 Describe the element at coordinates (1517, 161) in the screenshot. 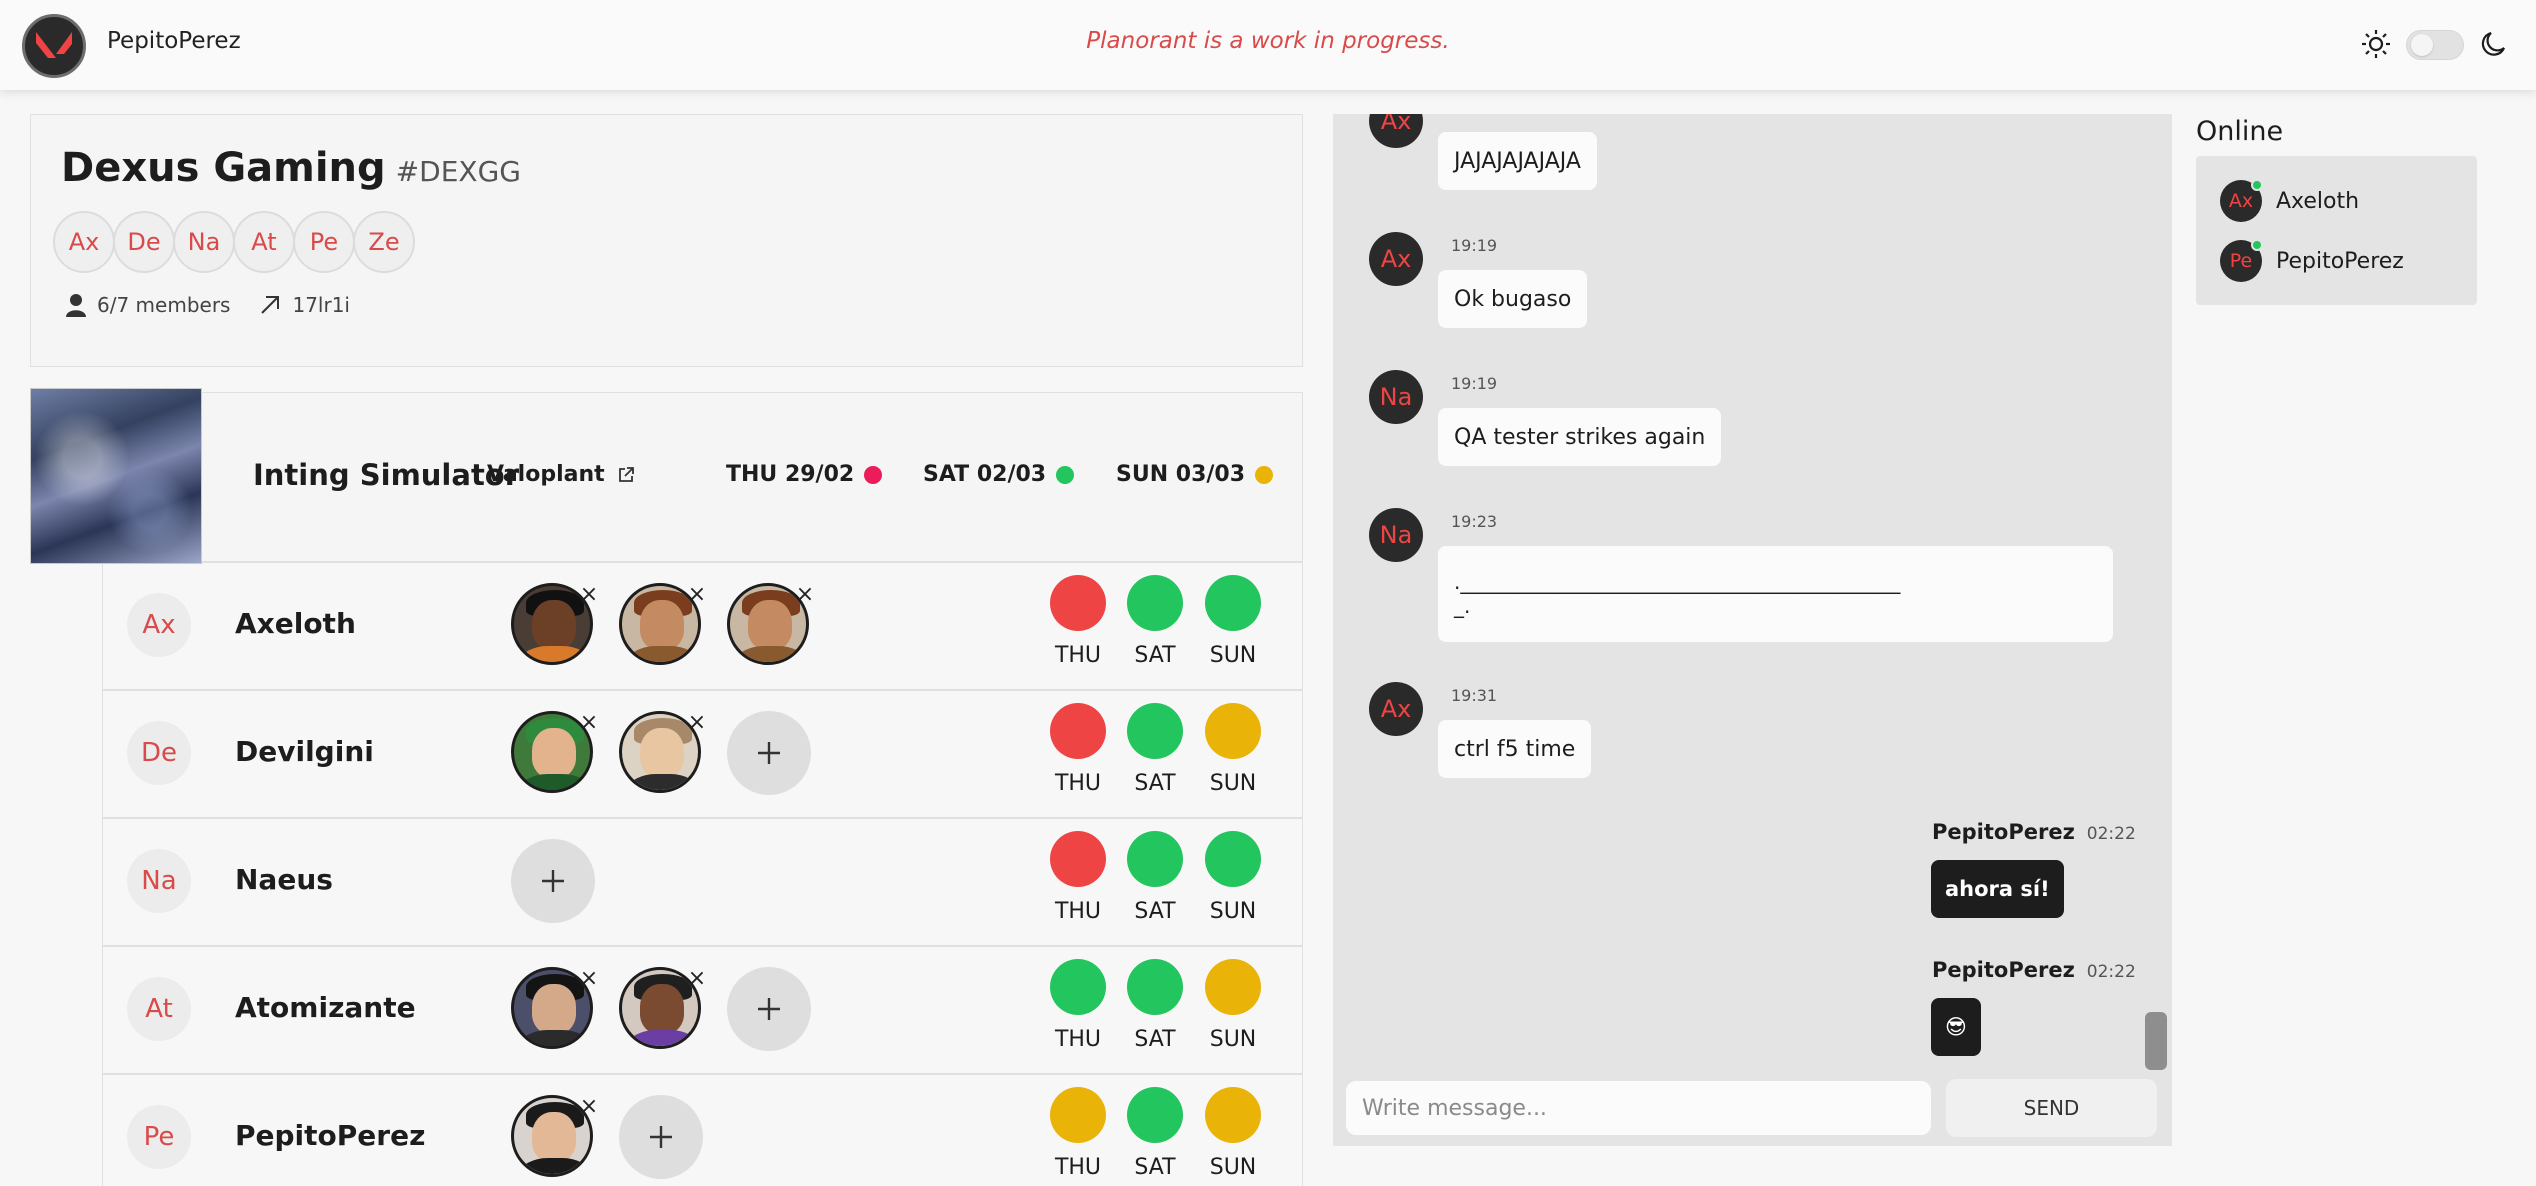

I see `chat-message: JAJAJAJAJAJA` at that location.